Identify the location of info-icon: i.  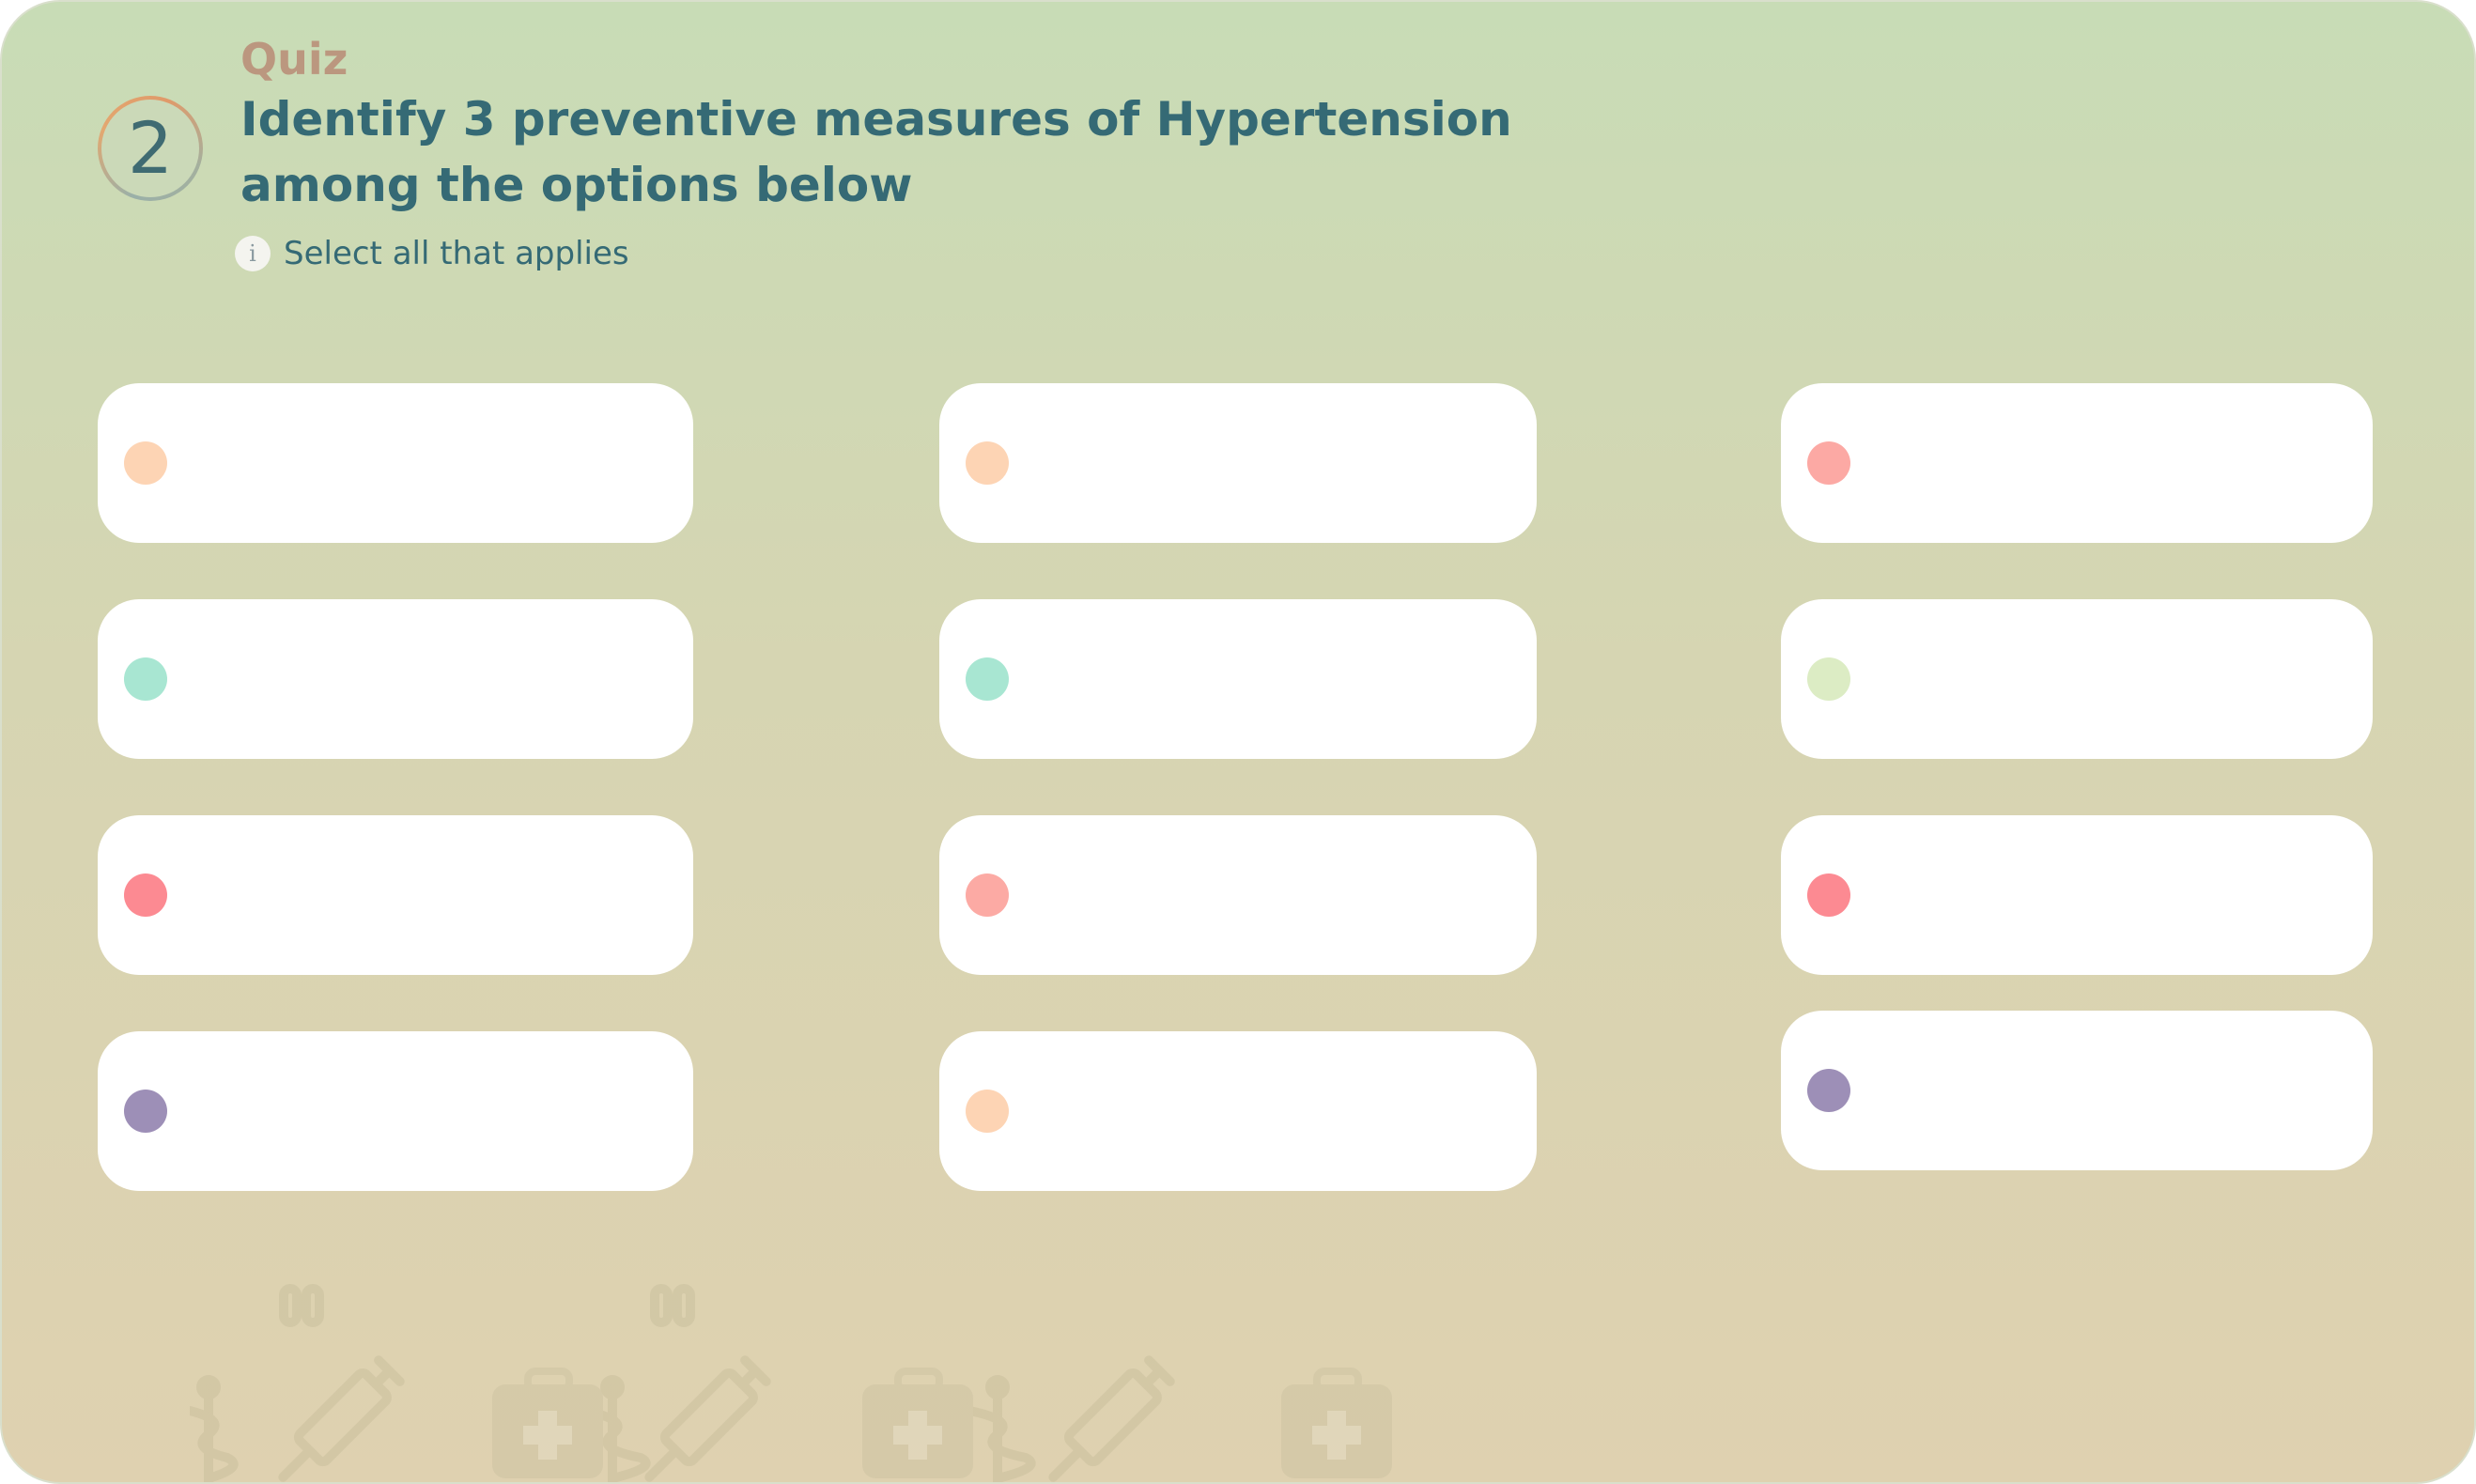
(253, 254).